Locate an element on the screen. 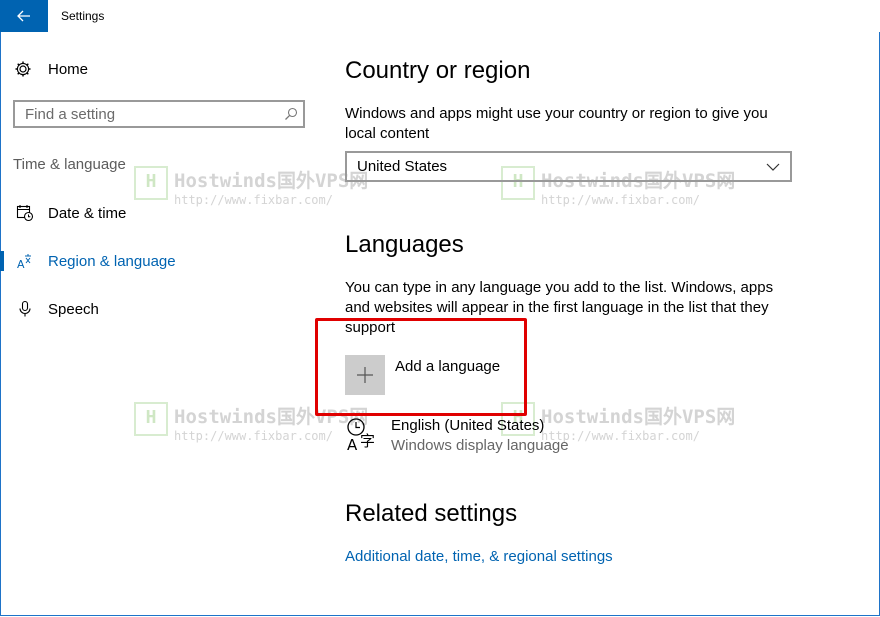 This screenshot has width=880, height=617. language-detail: Windows display language is located at coordinates (480, 445).